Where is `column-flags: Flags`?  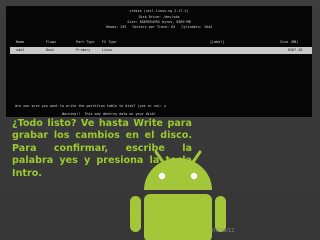
column-flags: Flags is located at coordinates (51, 42).